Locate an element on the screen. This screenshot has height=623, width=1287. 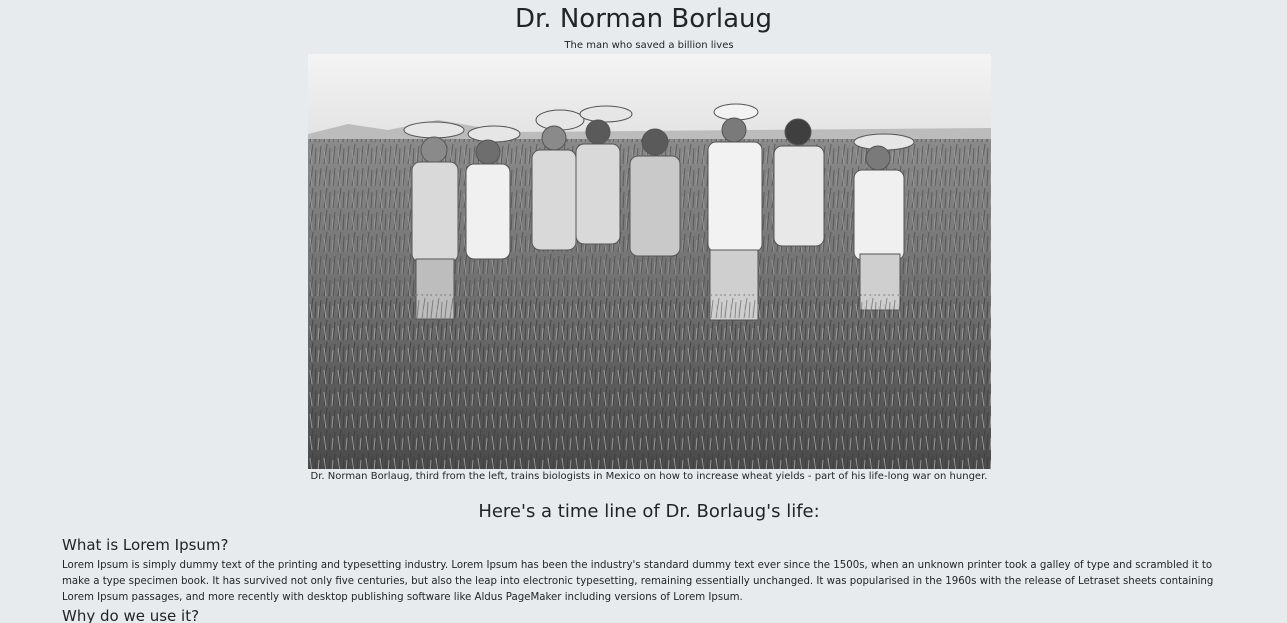
page-title: Dr. Norman Borlaug is located at coordinates (643, 19).